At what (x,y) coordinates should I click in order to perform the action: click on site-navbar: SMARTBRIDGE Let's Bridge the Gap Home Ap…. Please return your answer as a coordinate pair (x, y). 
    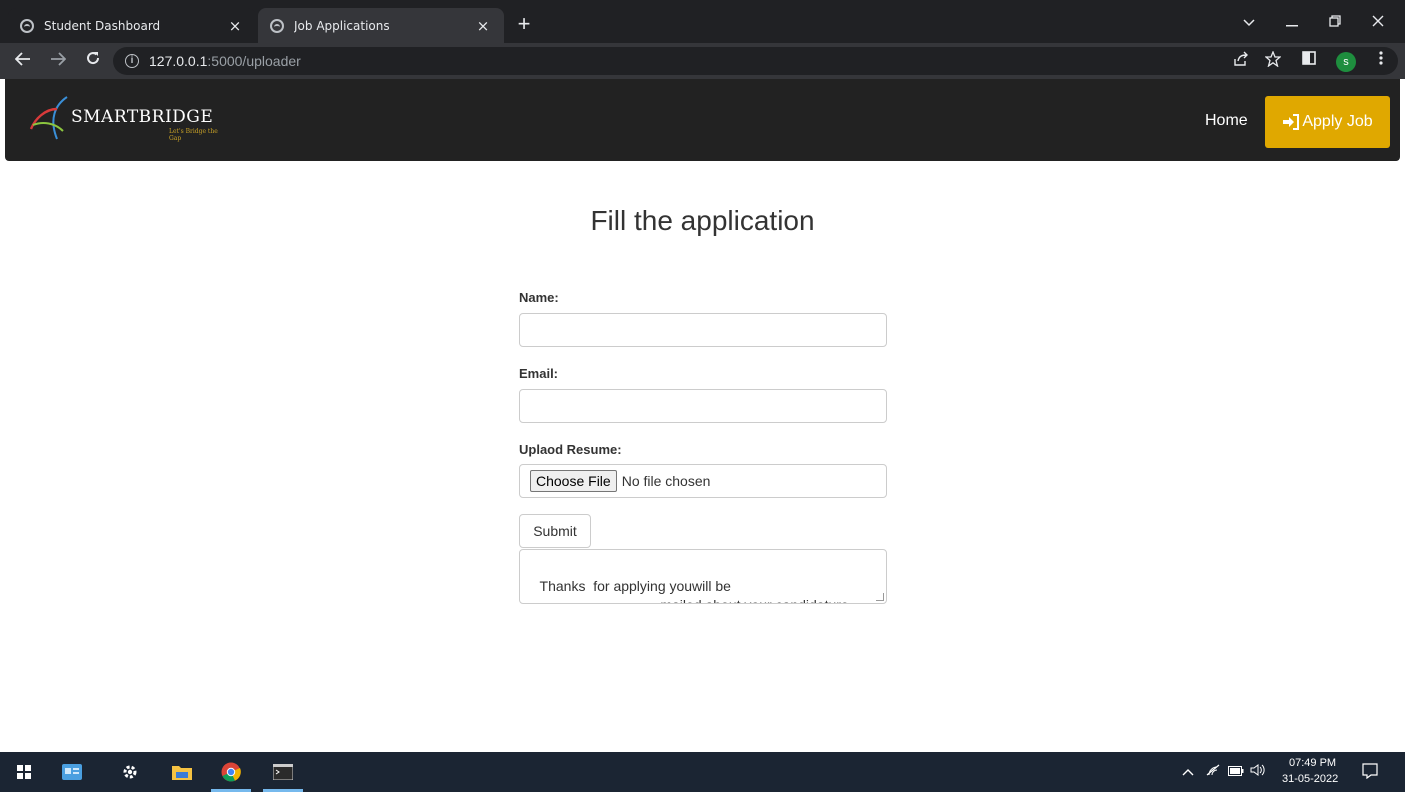
    Looking at the image, I should click on (702, 120).